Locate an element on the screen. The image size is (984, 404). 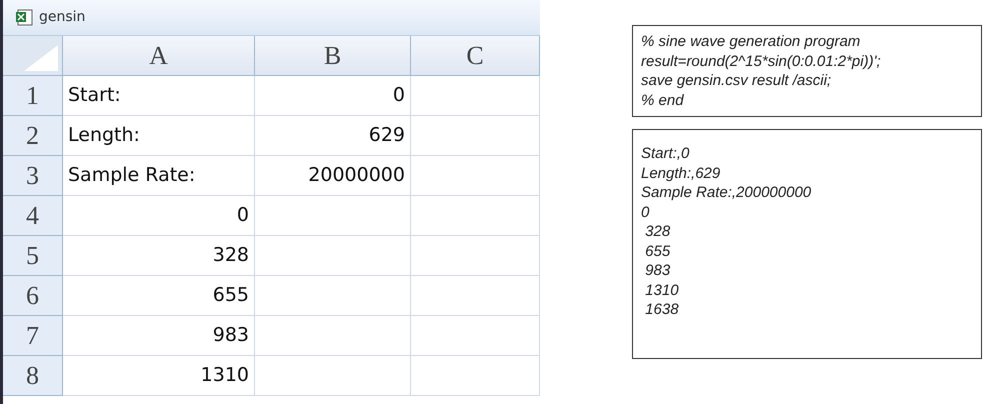
window-title: gensin is located at coordinates (62, 17).